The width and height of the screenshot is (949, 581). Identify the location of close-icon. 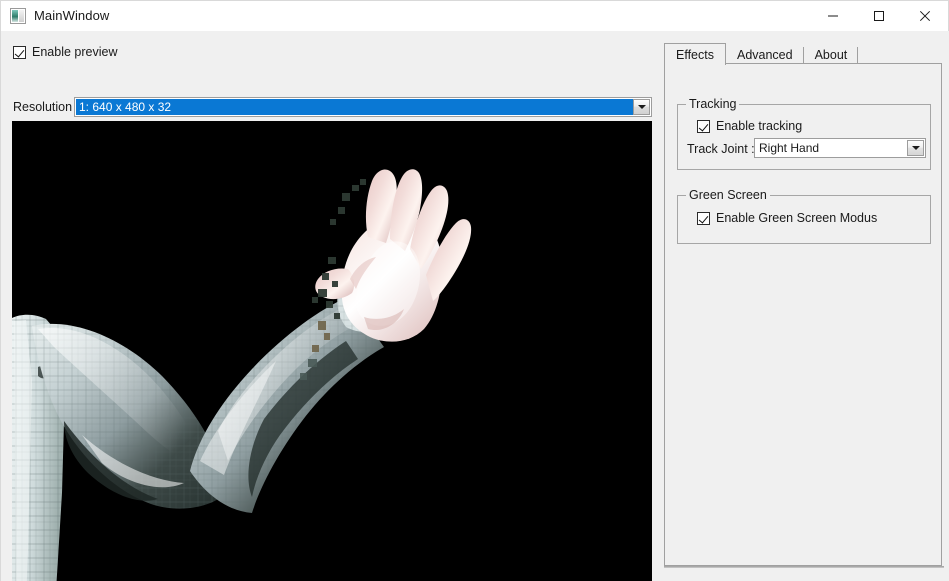
(925, 16).